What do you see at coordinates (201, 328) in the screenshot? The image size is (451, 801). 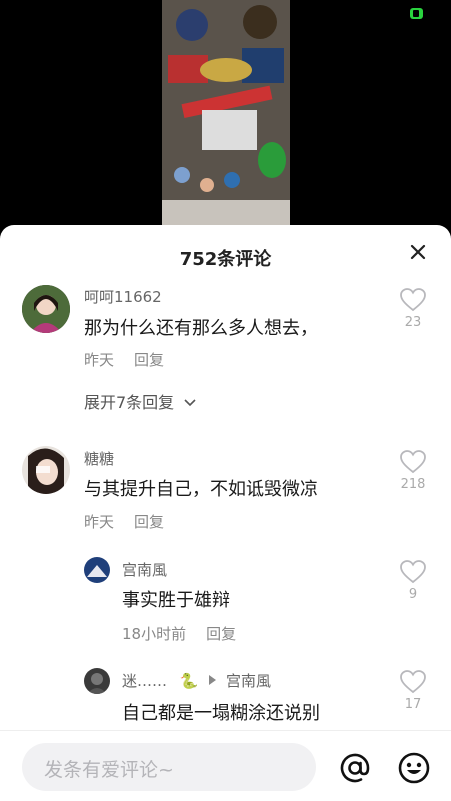 I see `comment-text: 那为什么还有那么多人想去，` at bounding box center [201, 328].